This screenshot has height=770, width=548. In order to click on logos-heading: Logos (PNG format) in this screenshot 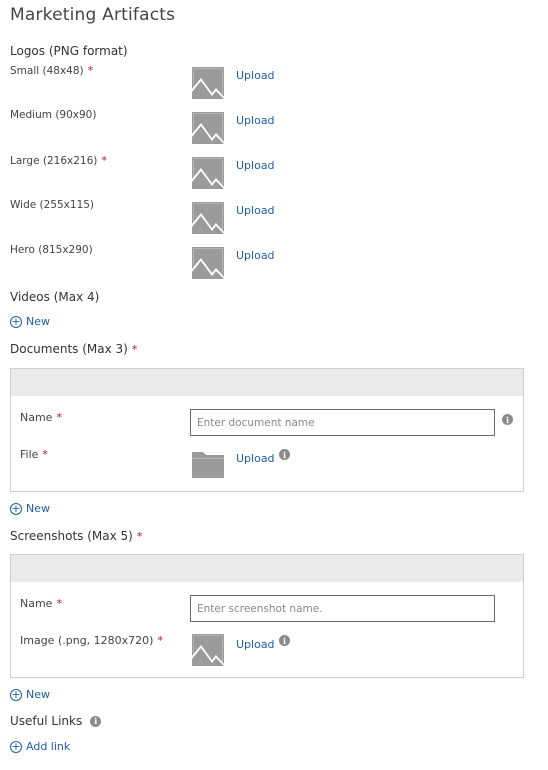, I will do `click(69, 51)`.